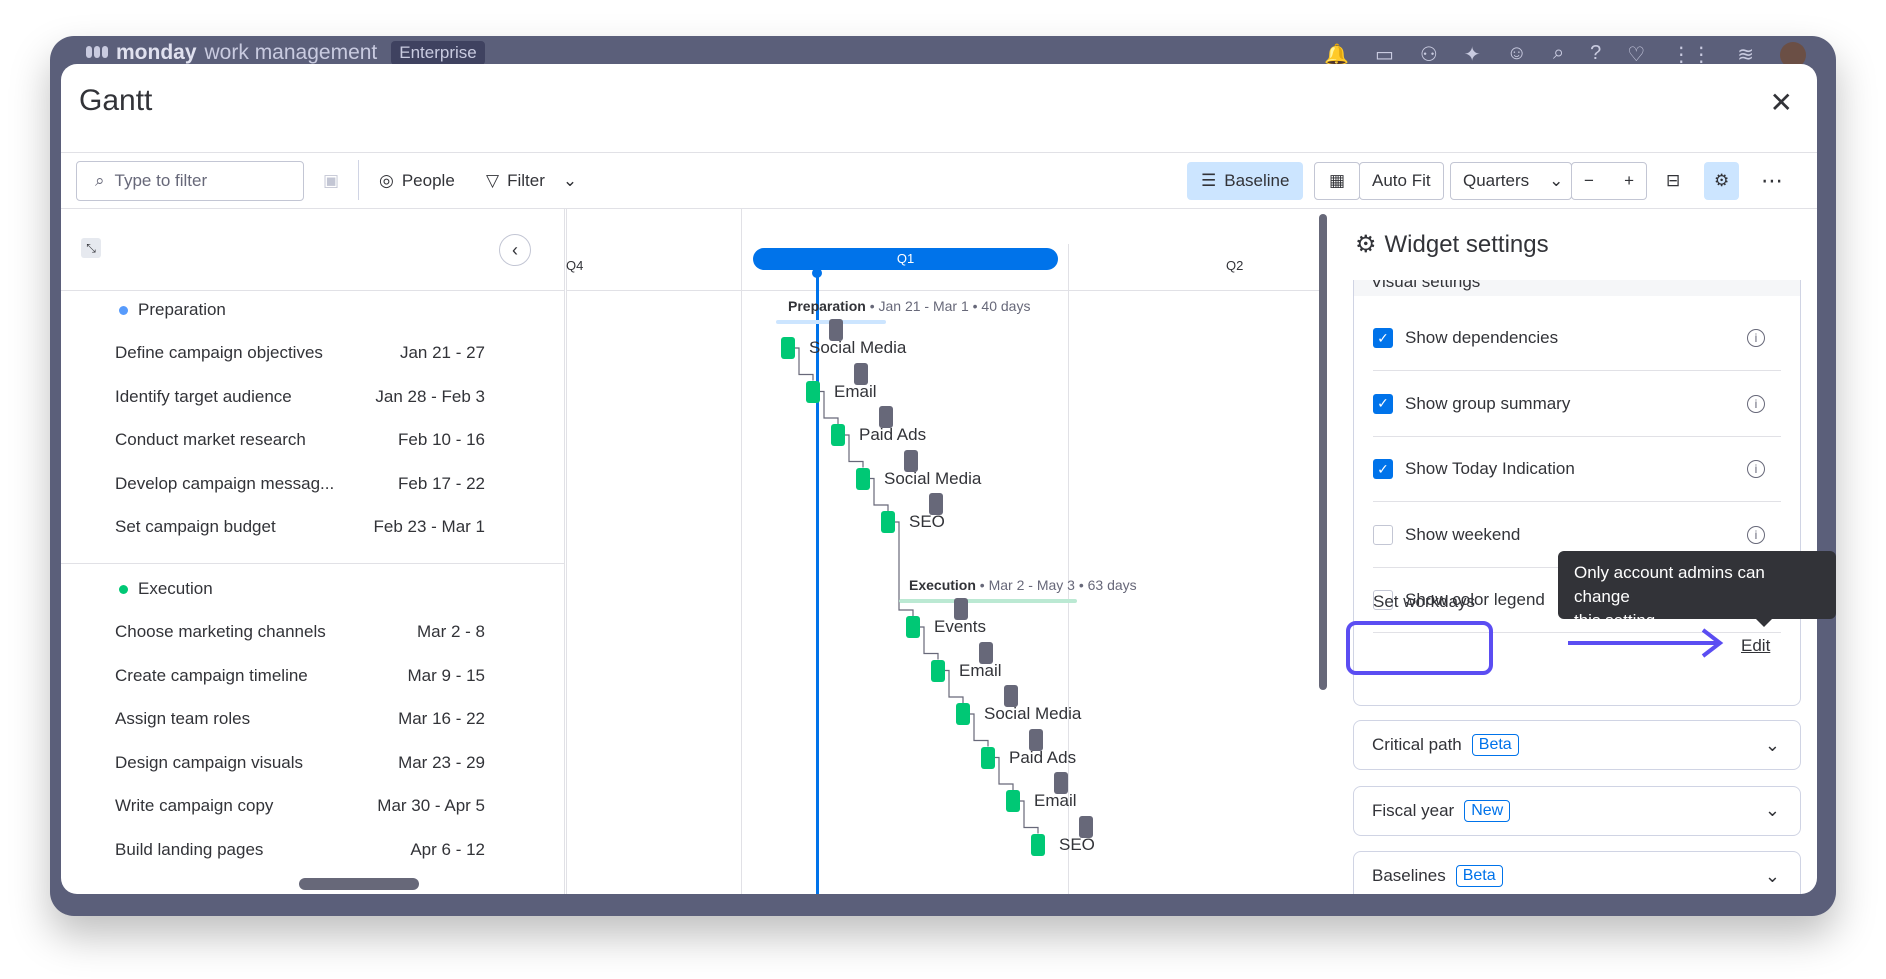 The height and width of the screenshot is (979, 1886). Describe the element at coordinates (300, 632) in the screenshot. I see `task-row: Choose marketing channels Mar 2 - 8` at that location.